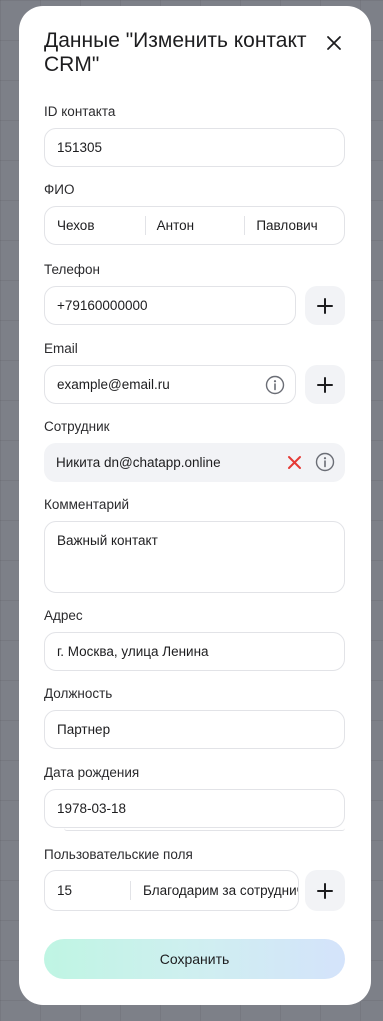  Describe the element at coordinates (204, 829) in the screenshot. I see `field-divider` at that location.